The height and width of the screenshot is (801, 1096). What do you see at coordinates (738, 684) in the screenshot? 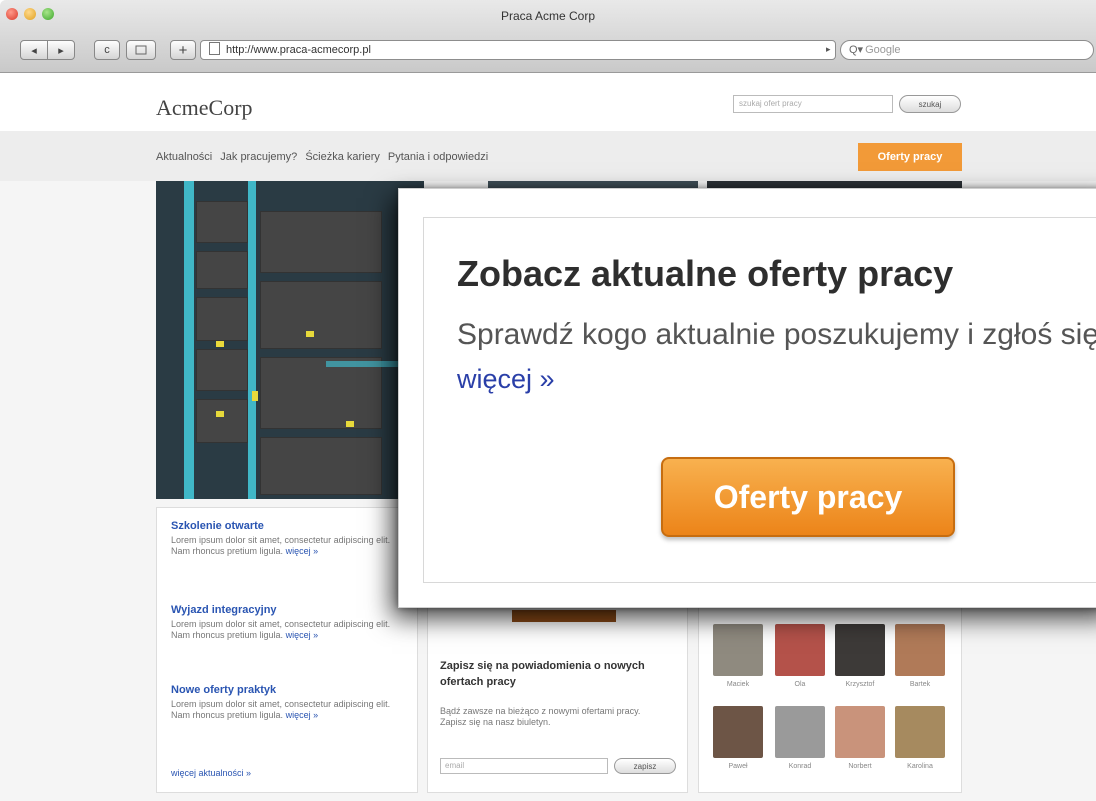
I see `team-member-name: Maciek` at bounding box center [738, 684].